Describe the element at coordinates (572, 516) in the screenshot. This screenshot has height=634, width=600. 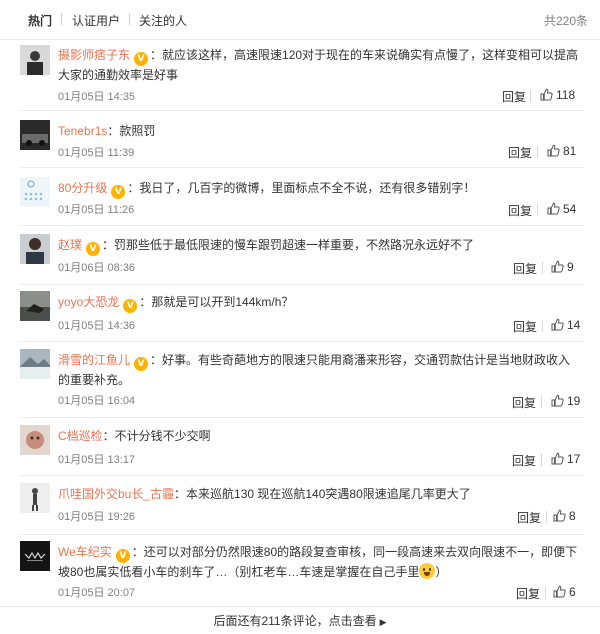
I see `like-count: 8` at that location.